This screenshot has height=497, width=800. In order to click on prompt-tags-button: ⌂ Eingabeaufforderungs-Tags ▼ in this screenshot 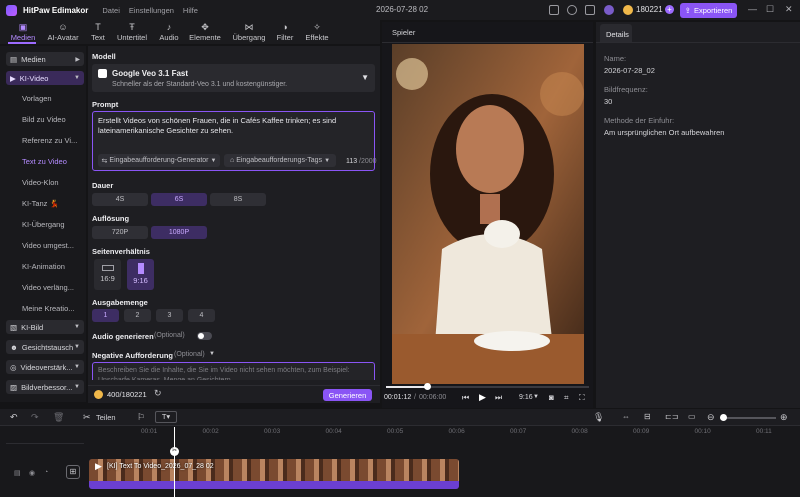, I will do `click(280, 160)`.